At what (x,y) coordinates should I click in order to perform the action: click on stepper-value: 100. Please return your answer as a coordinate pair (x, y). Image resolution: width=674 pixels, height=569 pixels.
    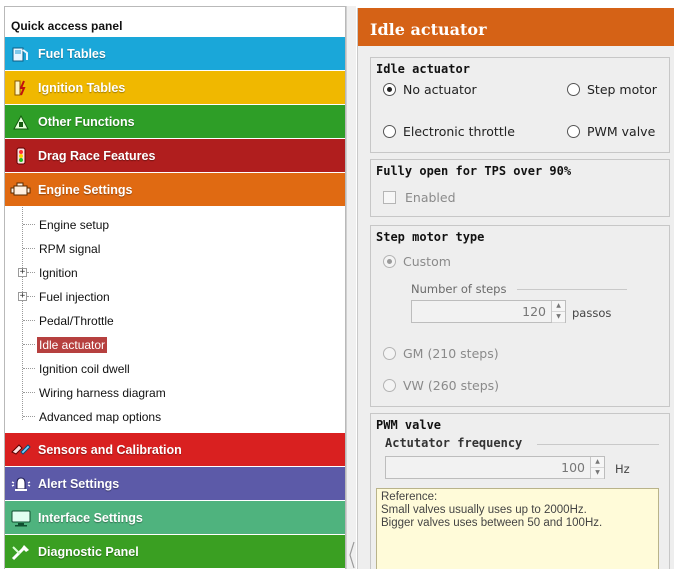
    Looking at the image, I should click on (573, 467).